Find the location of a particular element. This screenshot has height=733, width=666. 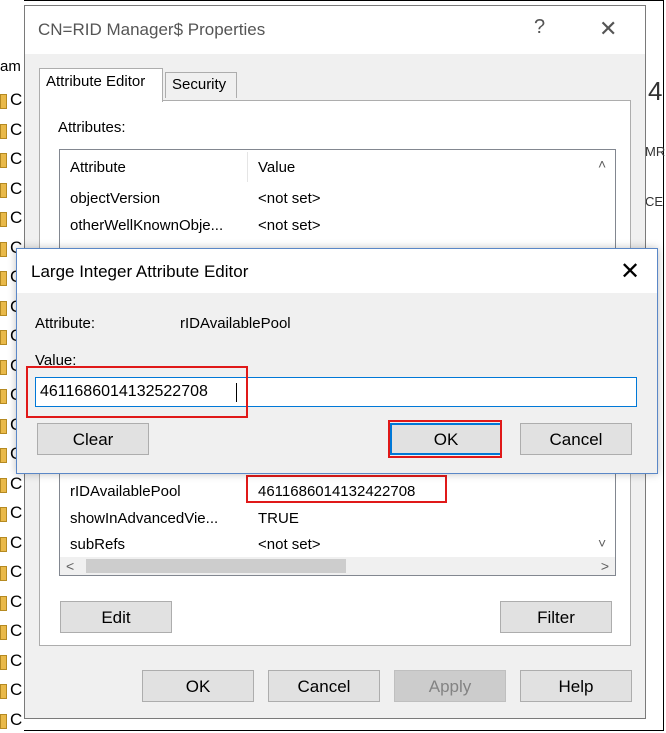

scroll-up-icon: ˄ is located at coordinates (602, 164).